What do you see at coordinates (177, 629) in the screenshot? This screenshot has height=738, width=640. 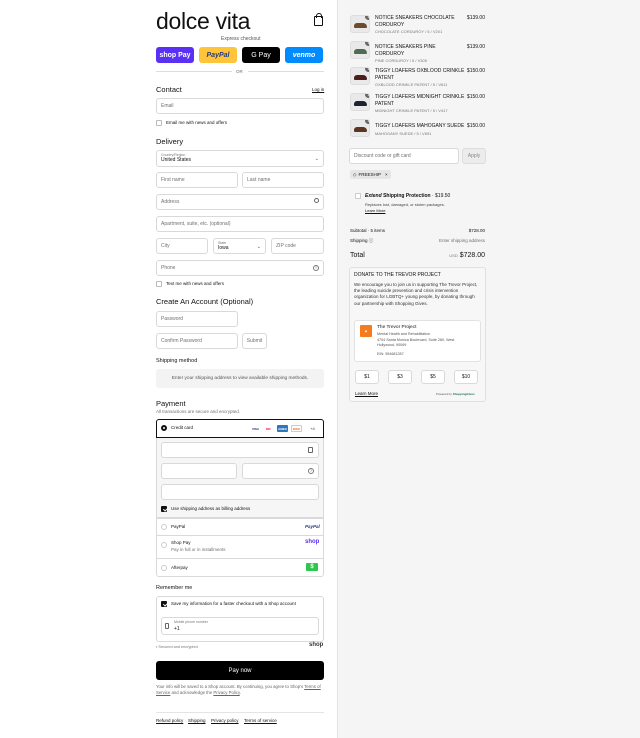 I see `mobile-phone-value: +1` at bounding box center [177, 629].